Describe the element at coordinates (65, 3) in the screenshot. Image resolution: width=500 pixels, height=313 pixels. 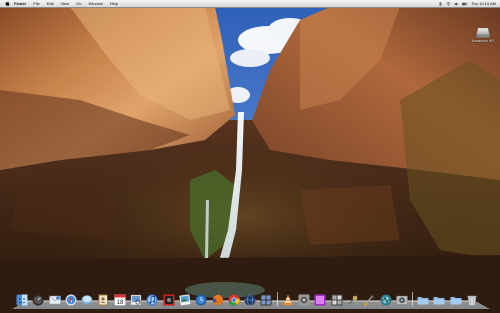
I see `menu-view: View` at that location.